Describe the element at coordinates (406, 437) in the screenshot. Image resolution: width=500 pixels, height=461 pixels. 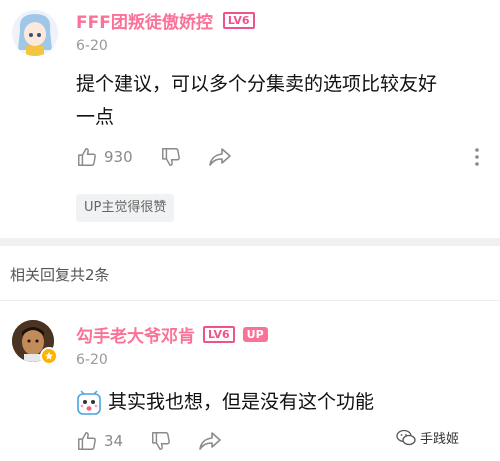
I see `wechat-icon` at that location.